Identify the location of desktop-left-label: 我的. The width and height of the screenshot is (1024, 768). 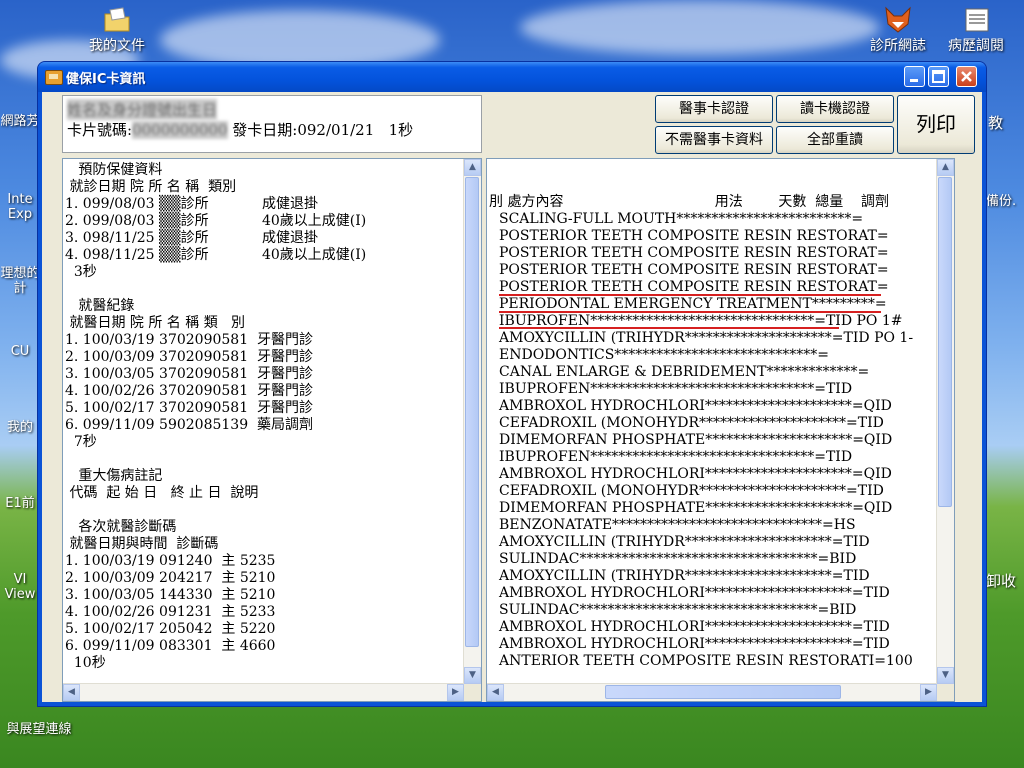
(20, 427).